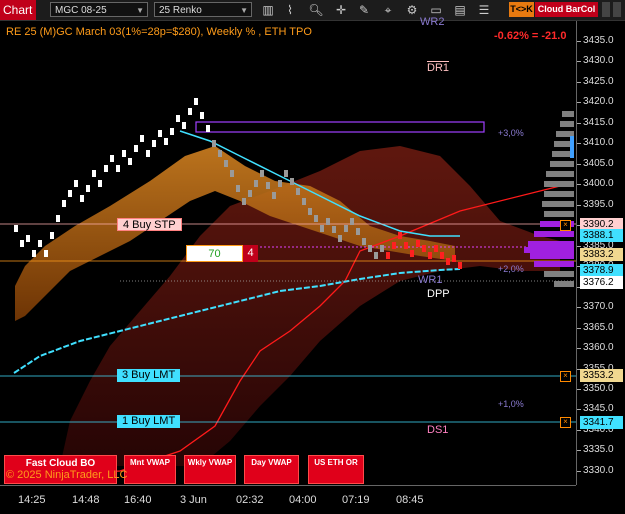 The height and width of the screenshot is (514, 625). I want to click on bar-type-selector: 25 Renko ▼, so click(203, 9).